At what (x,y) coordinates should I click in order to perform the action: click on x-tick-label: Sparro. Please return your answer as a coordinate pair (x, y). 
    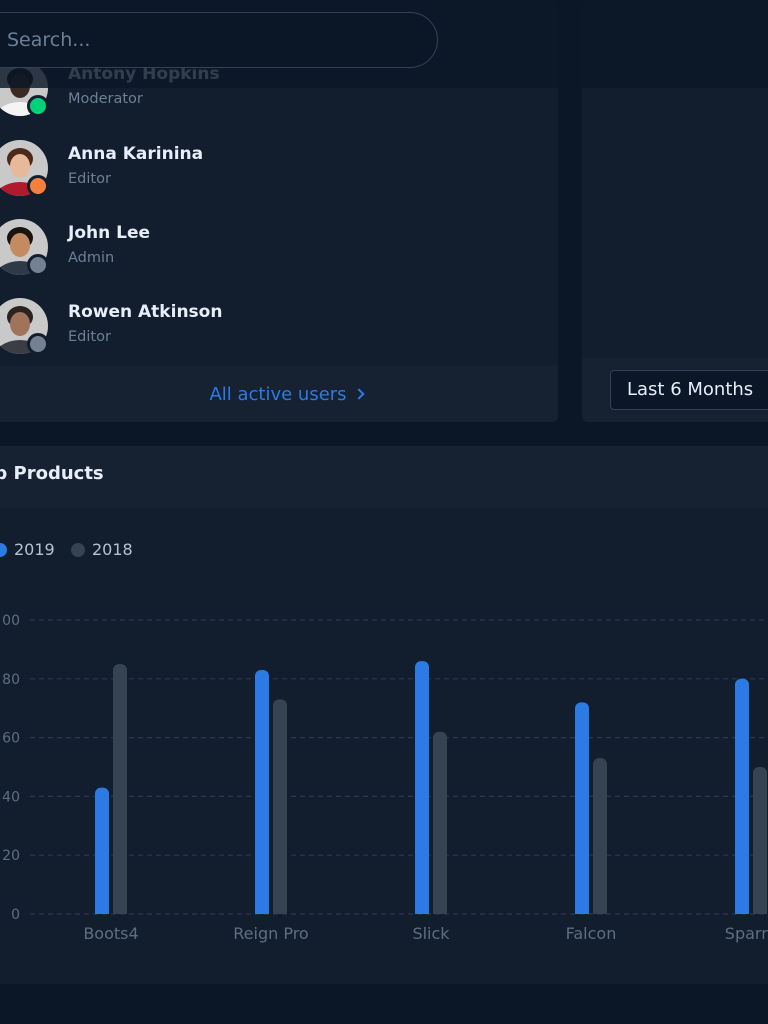
    Looking at the image, I should click on (746, 933).